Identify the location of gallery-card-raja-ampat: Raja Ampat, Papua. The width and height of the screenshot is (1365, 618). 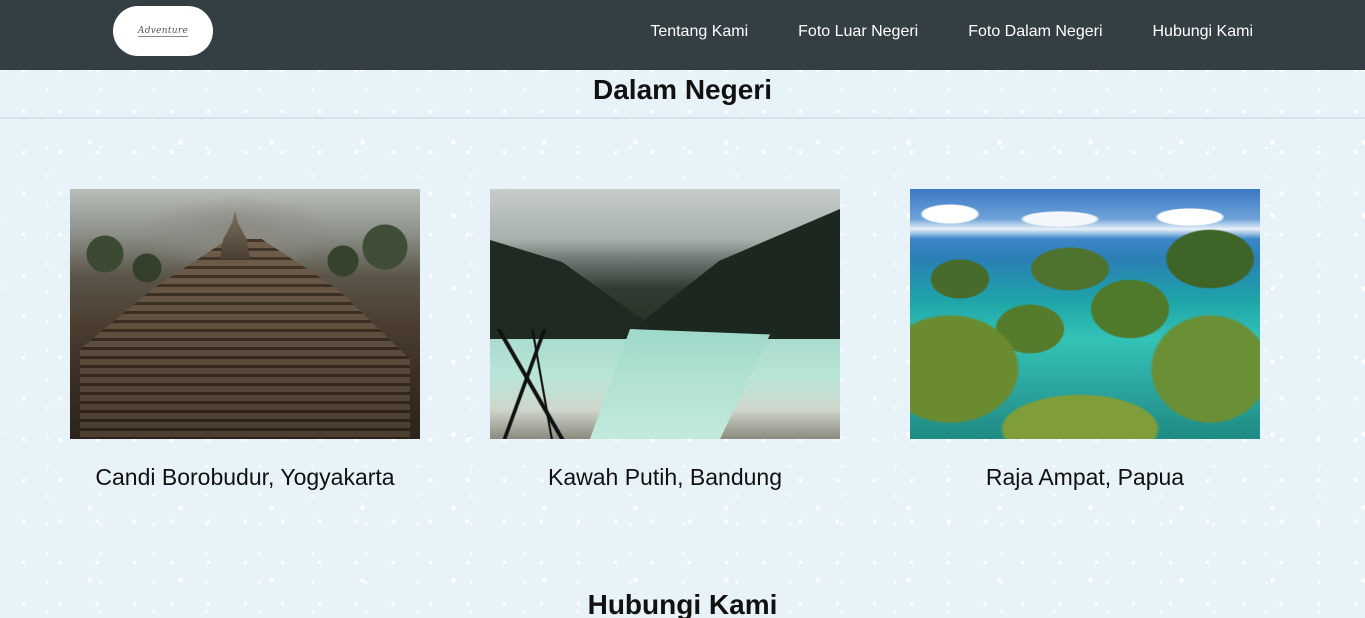
(1085, 340).